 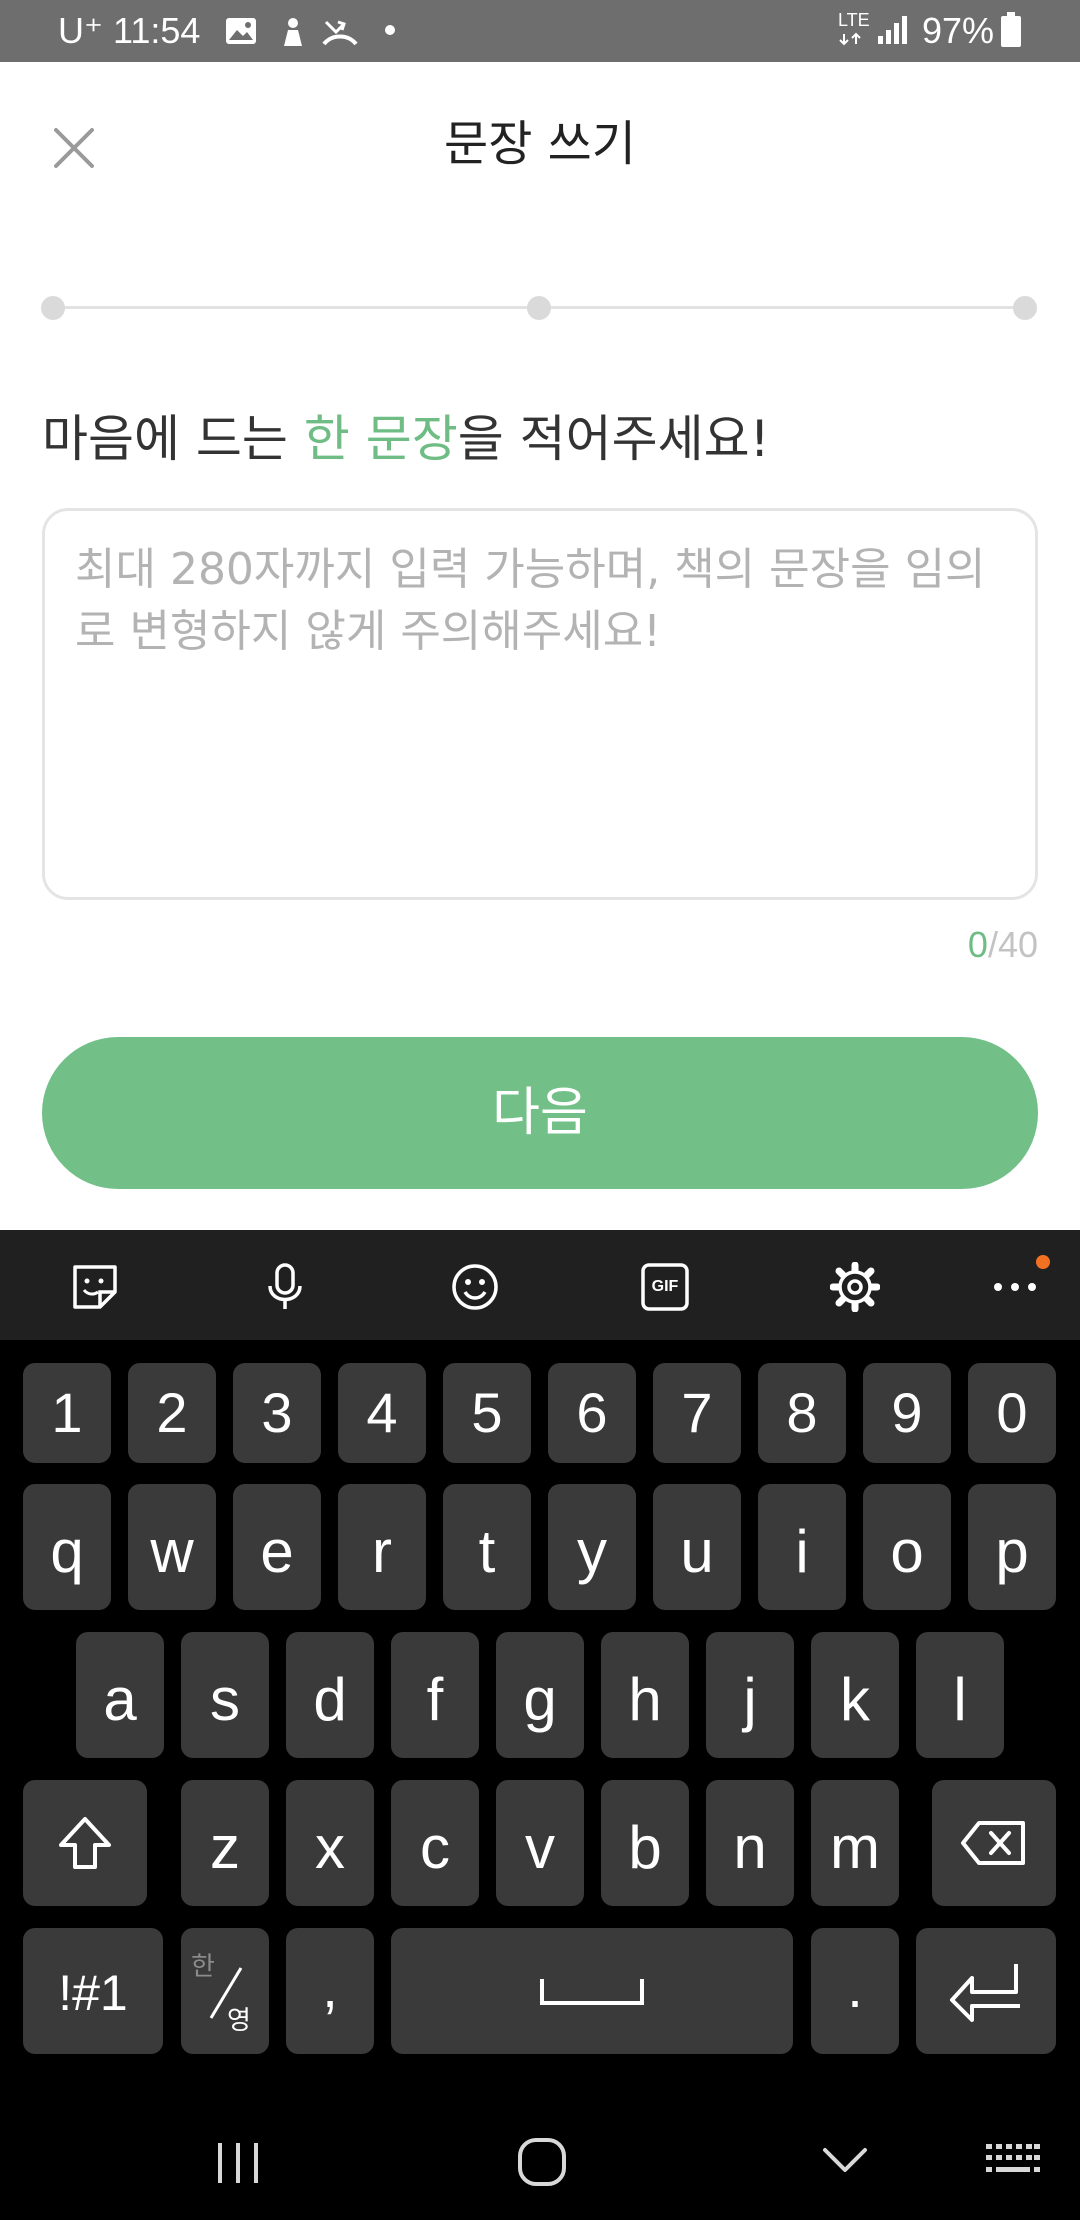 I want to click on next-button: 다음, so click(x=540, y=1113).